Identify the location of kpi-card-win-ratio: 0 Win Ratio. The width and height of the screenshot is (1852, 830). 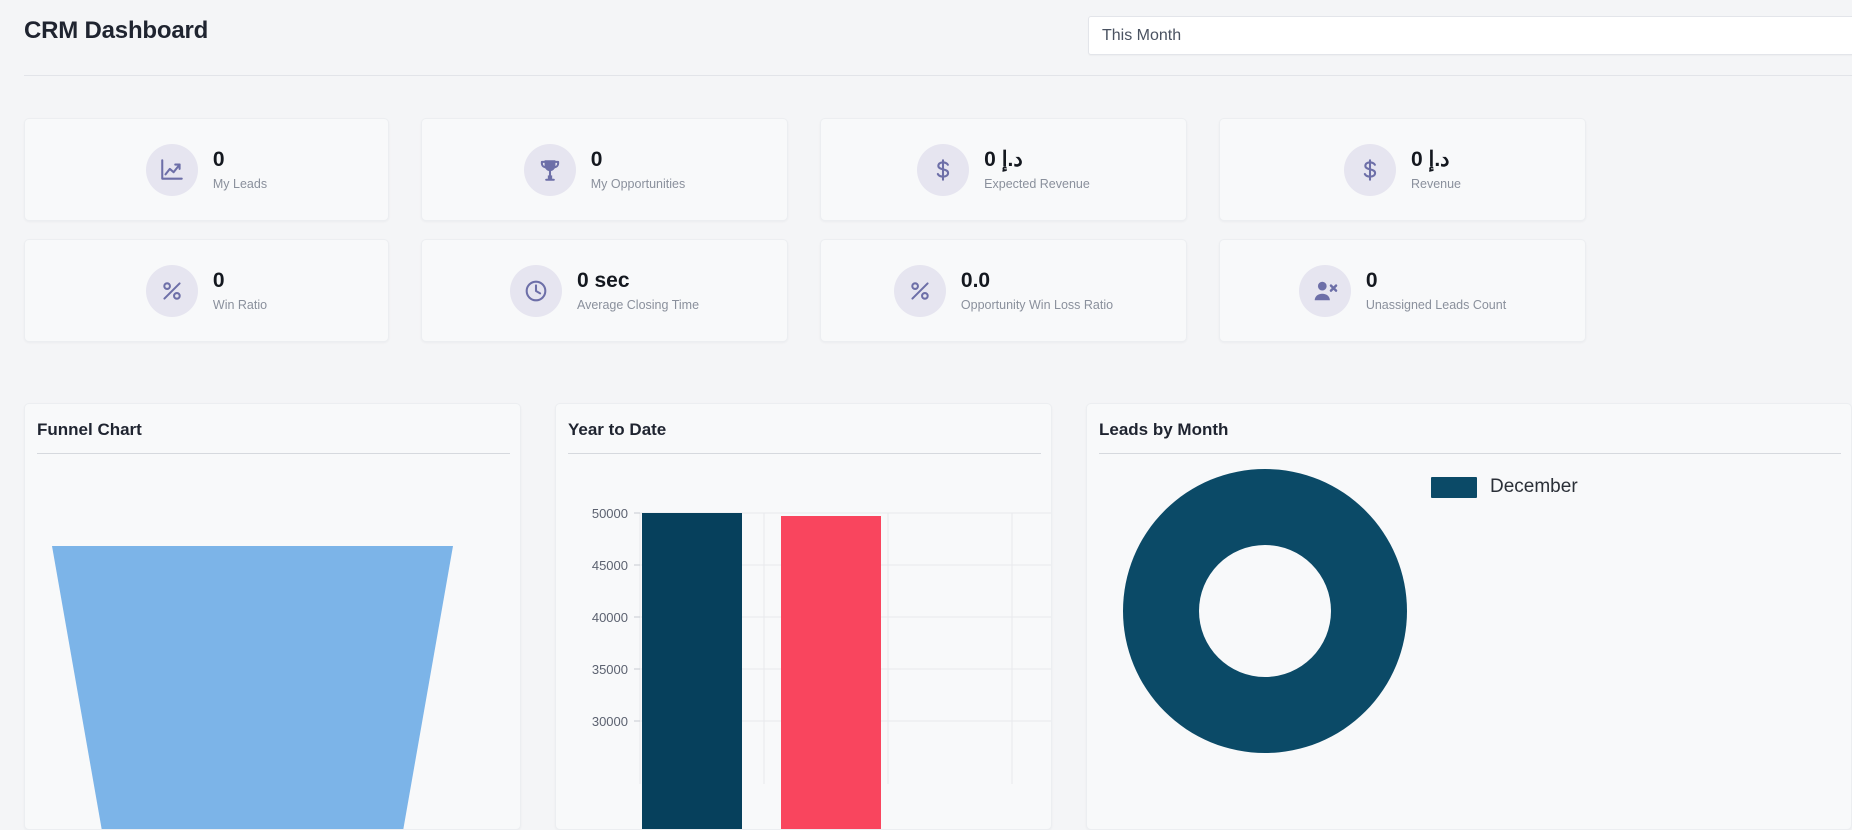
(206, 290).